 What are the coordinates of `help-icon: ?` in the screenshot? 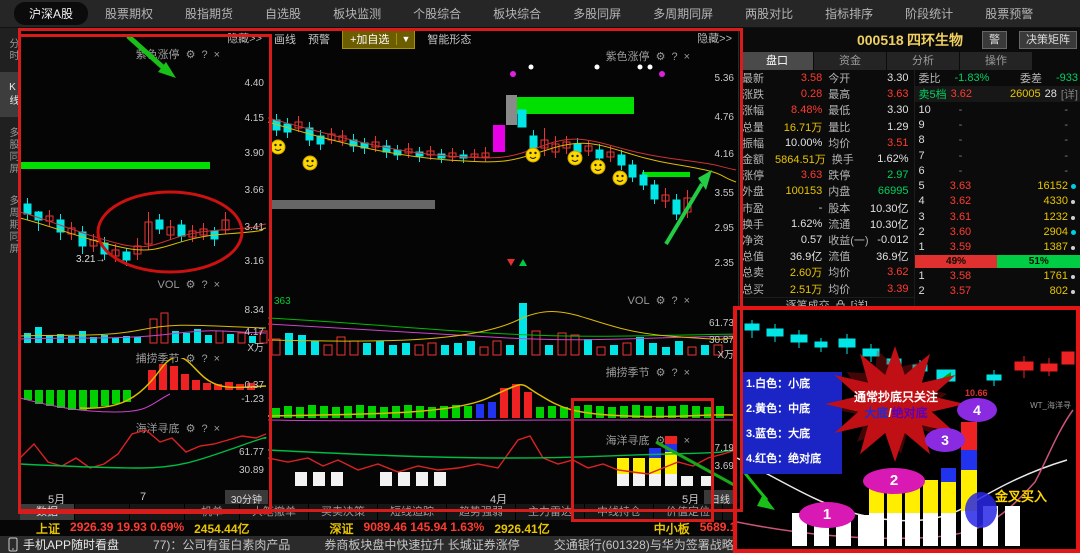 It's located at (204, 55).